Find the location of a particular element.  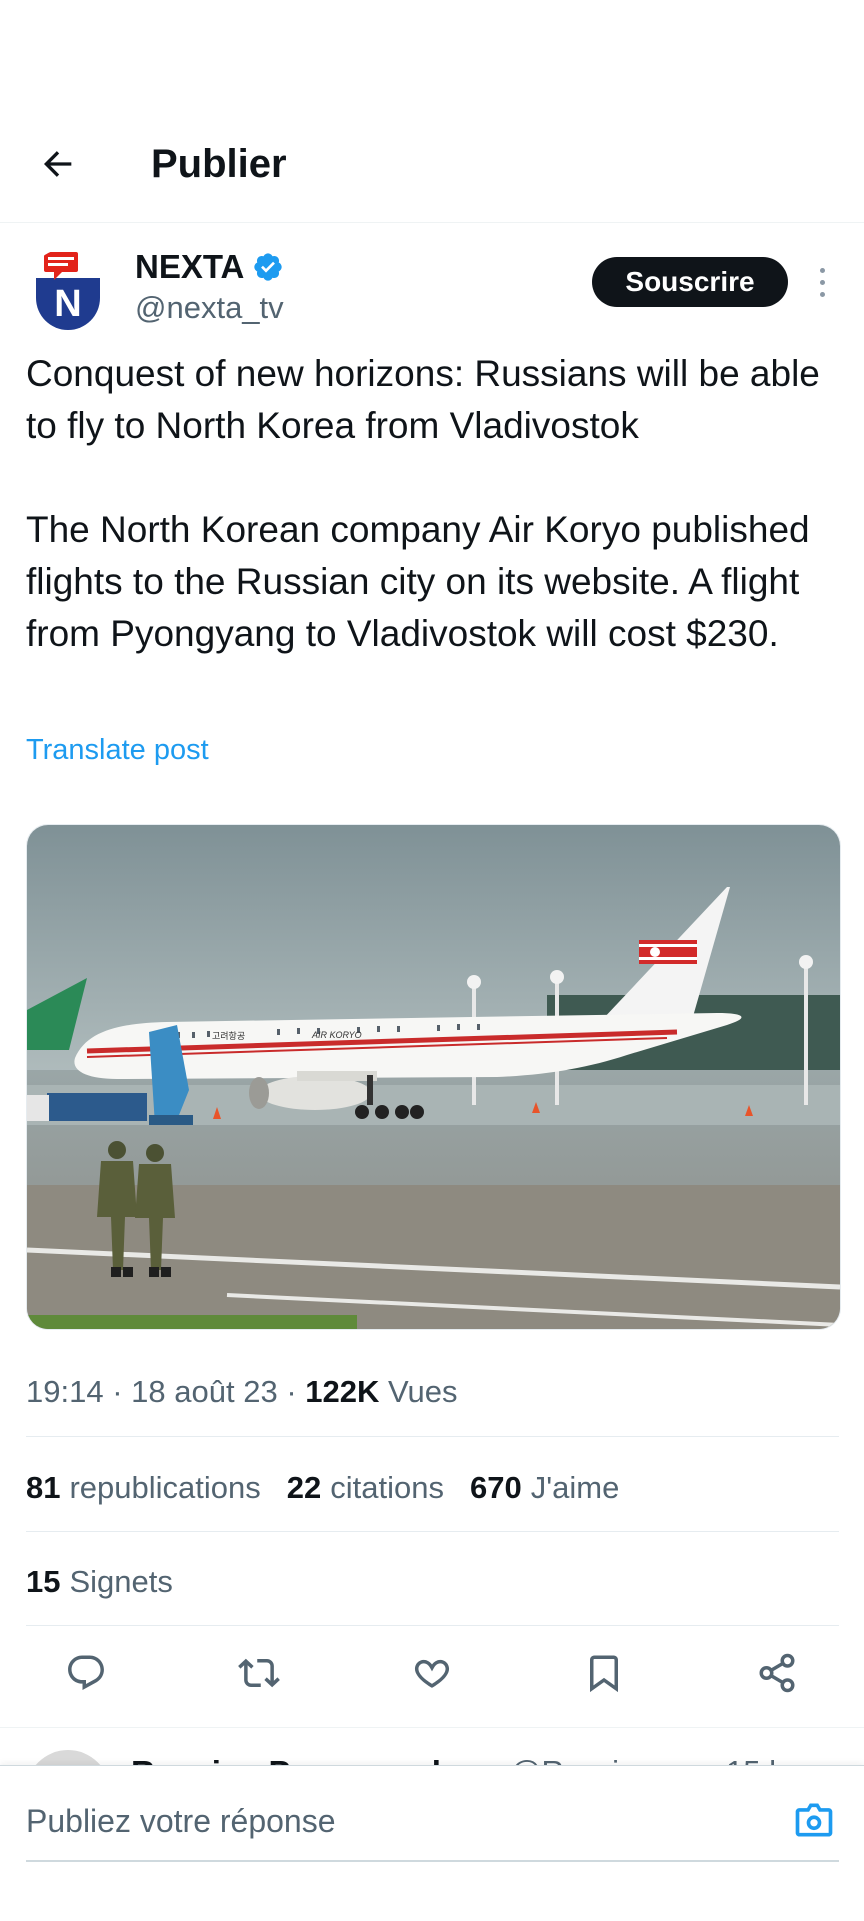

avatar: N is located at coordinates (68, 290).